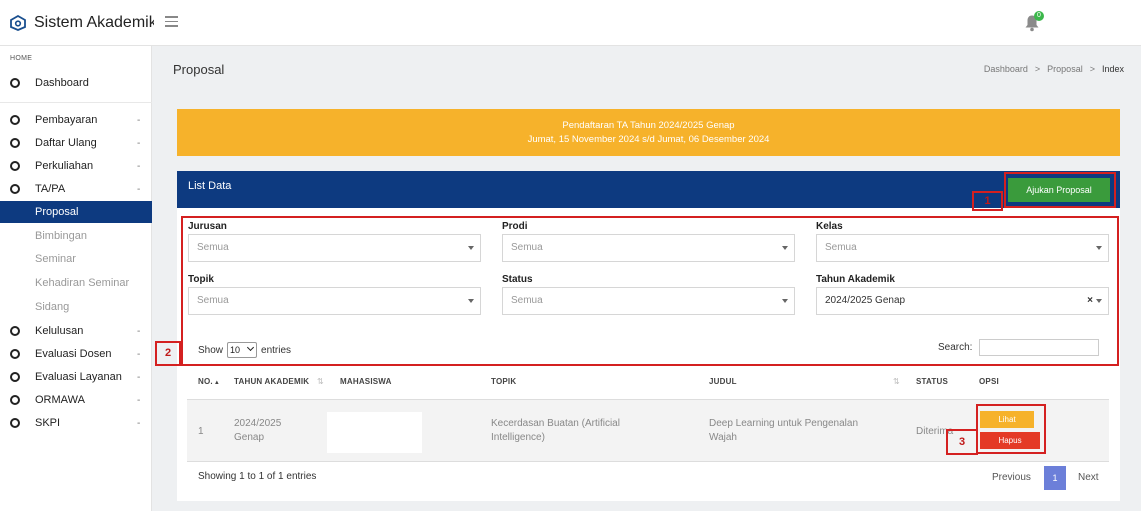 This screenshot has height=511, width=1141. Describe the element at coordinates (94, 22) in the screenshot. I see `app-title: Sistem Akademik` at that location.